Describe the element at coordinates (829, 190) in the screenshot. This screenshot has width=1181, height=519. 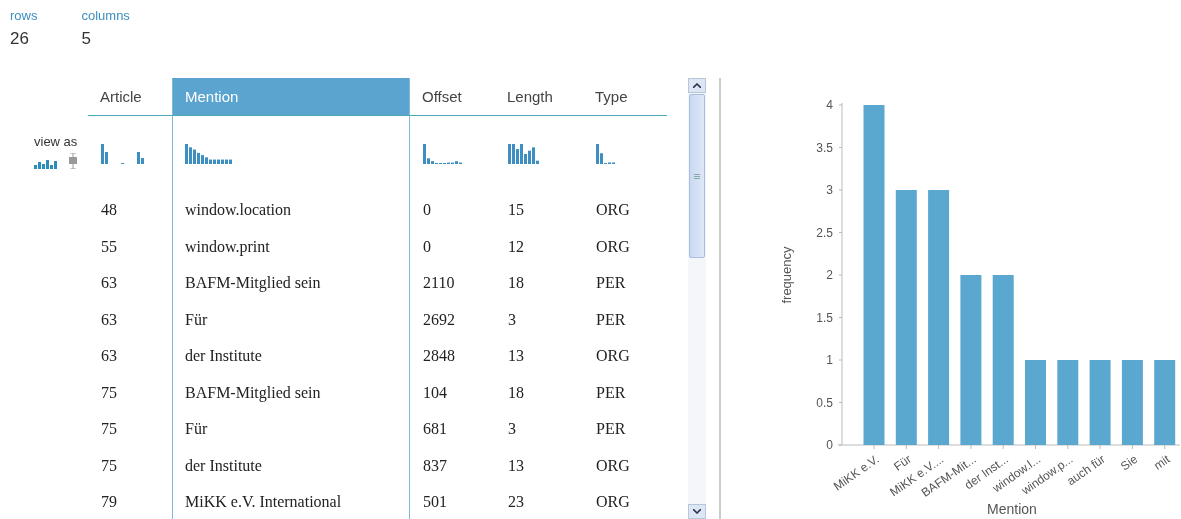
I see `y-tick-label: 3` at that location.